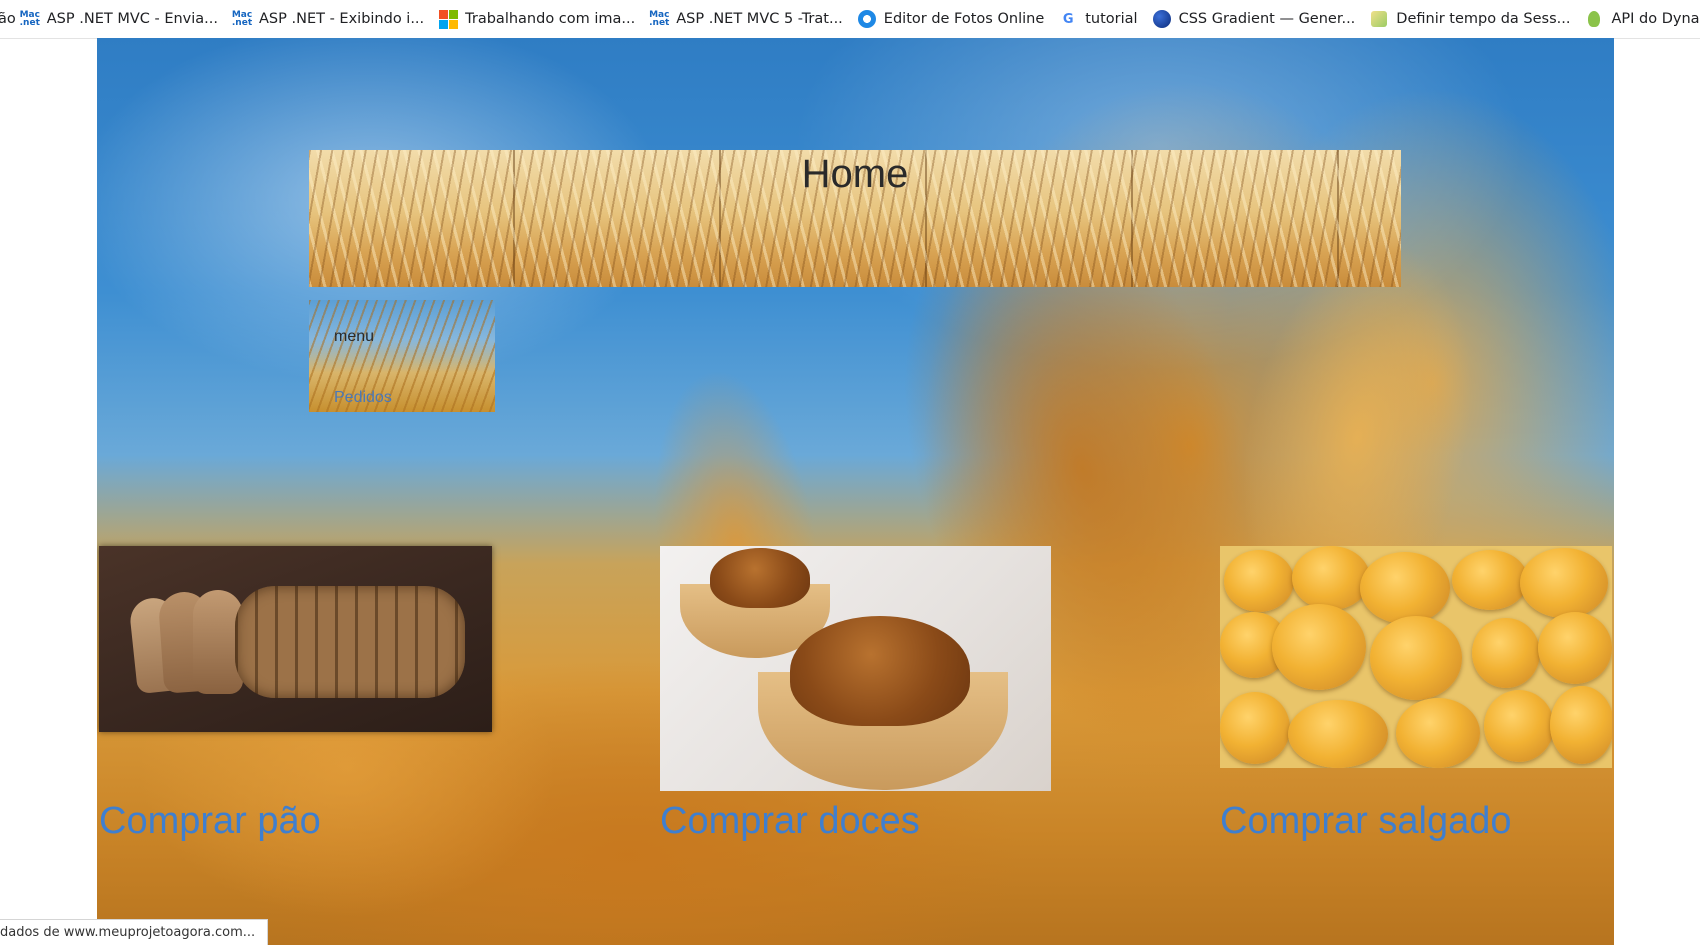  What do you see at coordinates (10, 19) in the screenshot?
I see `bookmark-fragment: ão` at bounding box center [10, 19].